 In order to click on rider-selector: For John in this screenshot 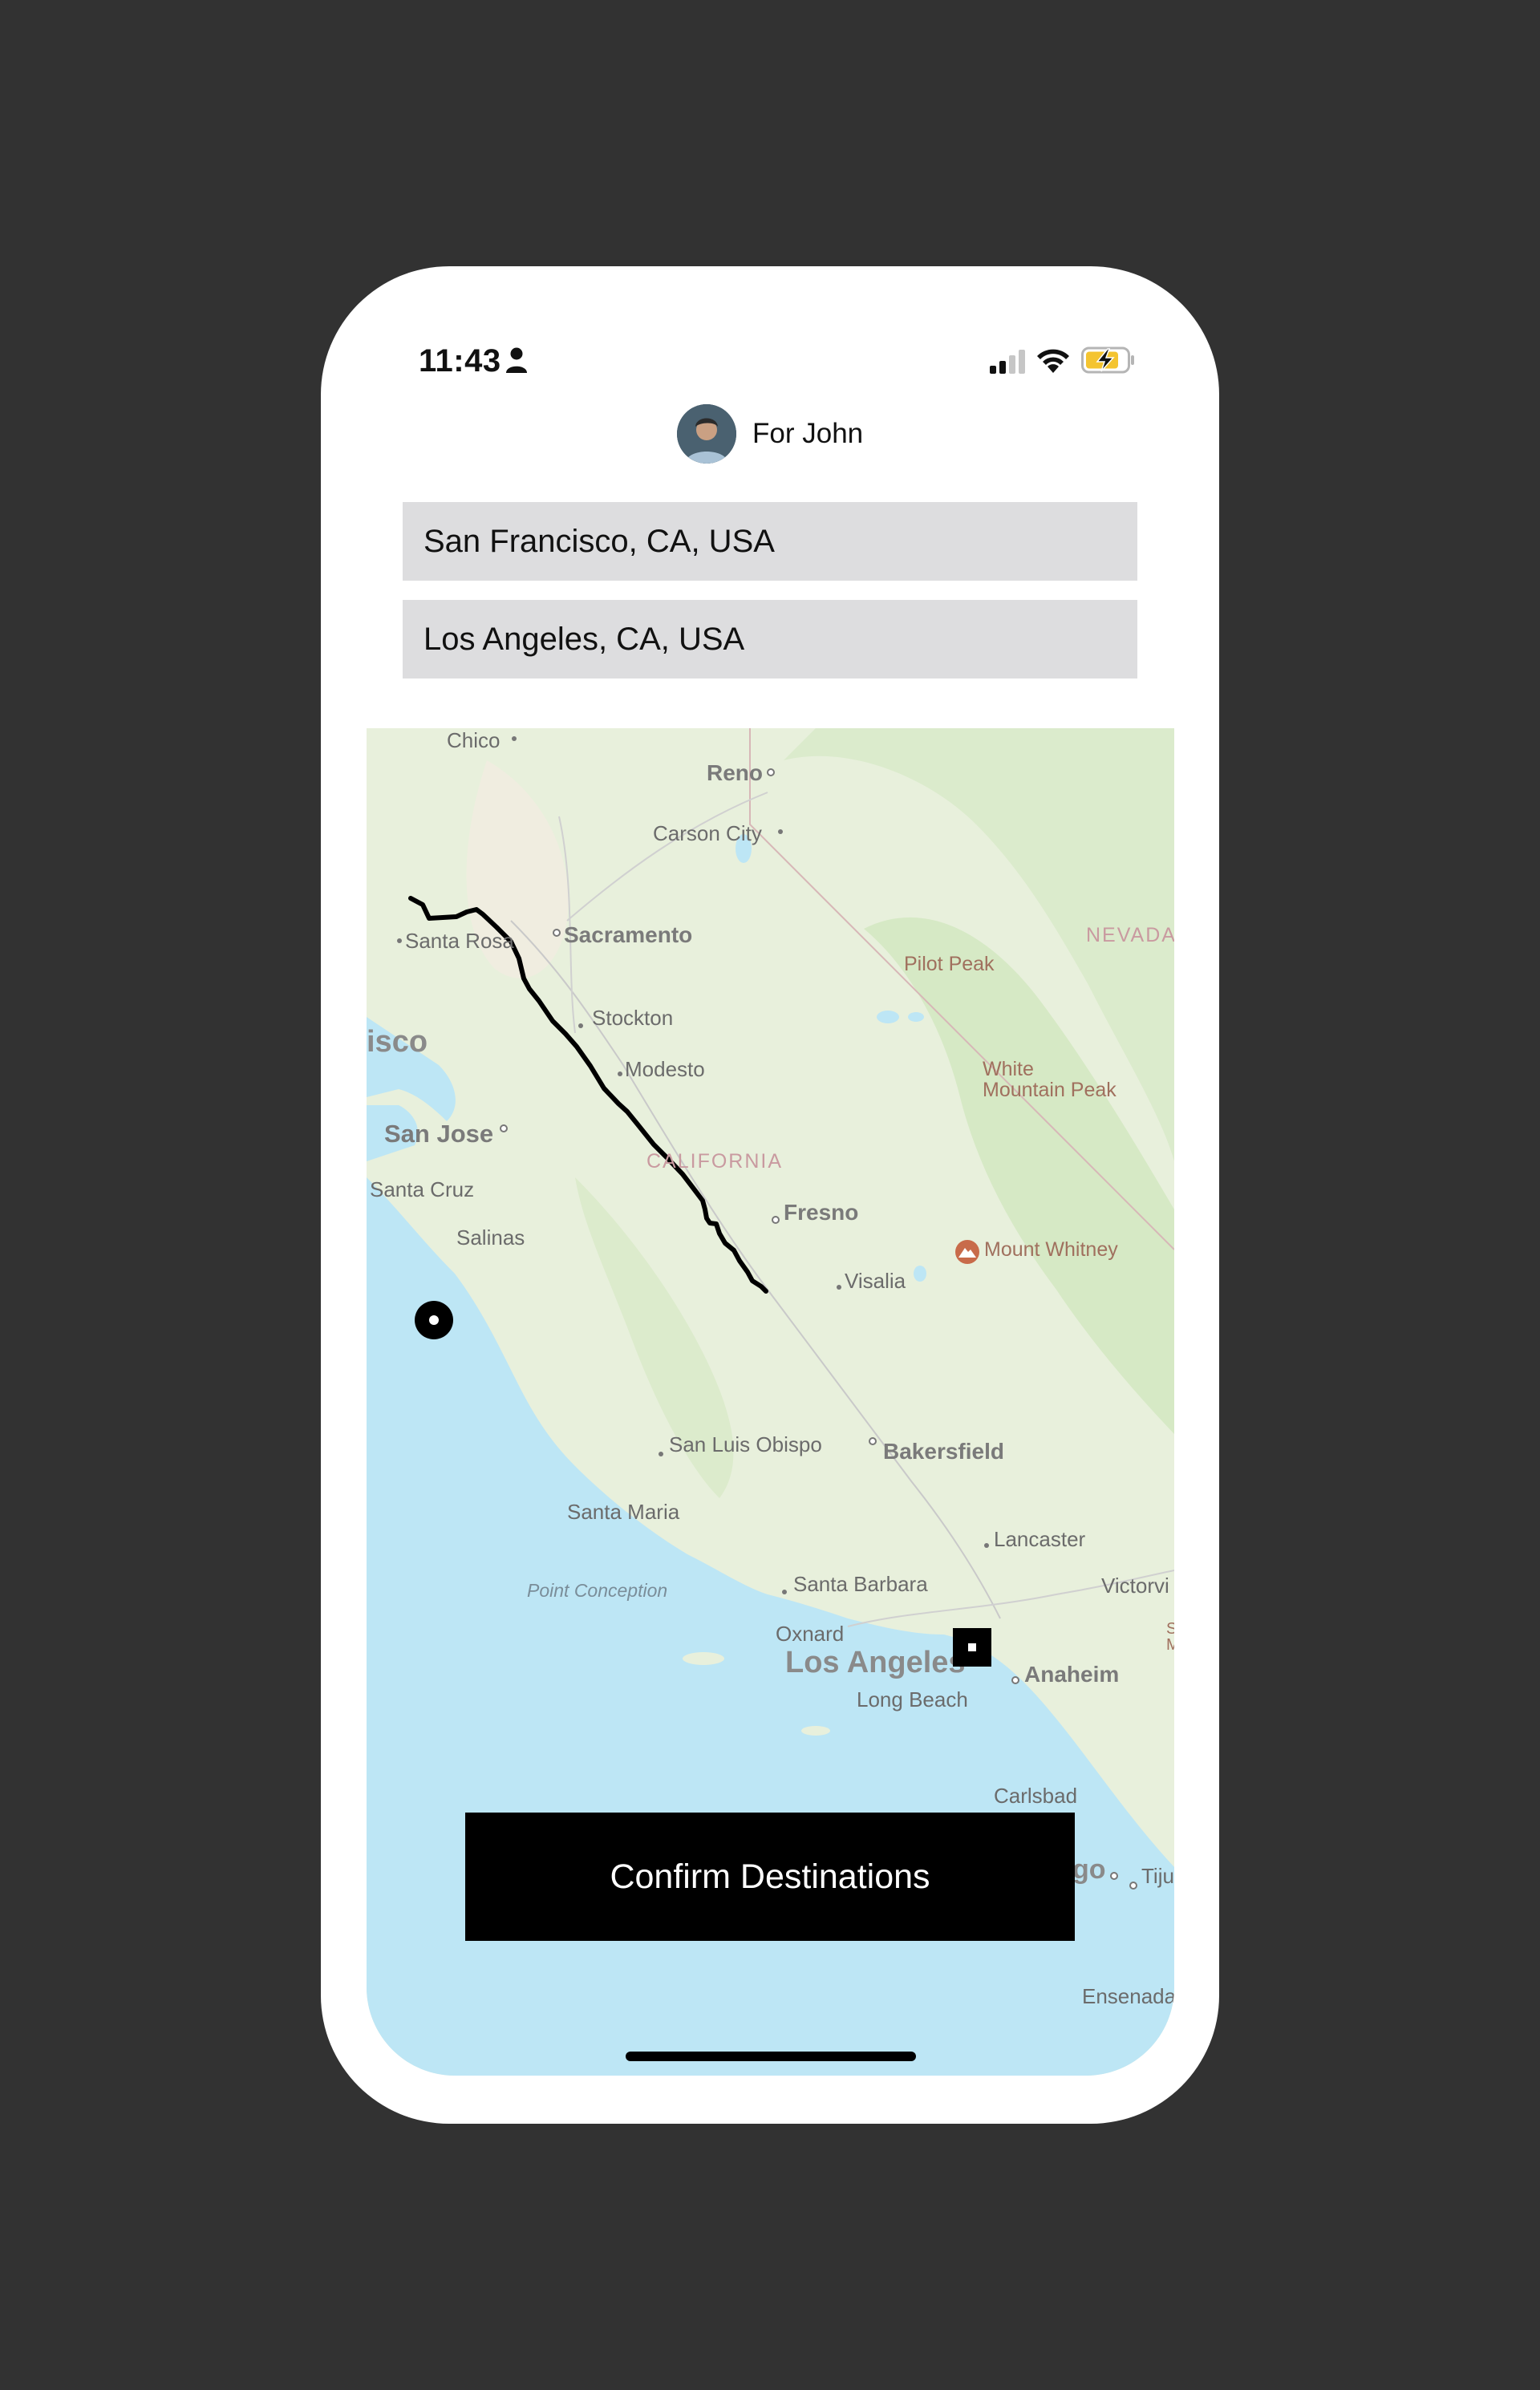, I will do `click(770, 434)`.